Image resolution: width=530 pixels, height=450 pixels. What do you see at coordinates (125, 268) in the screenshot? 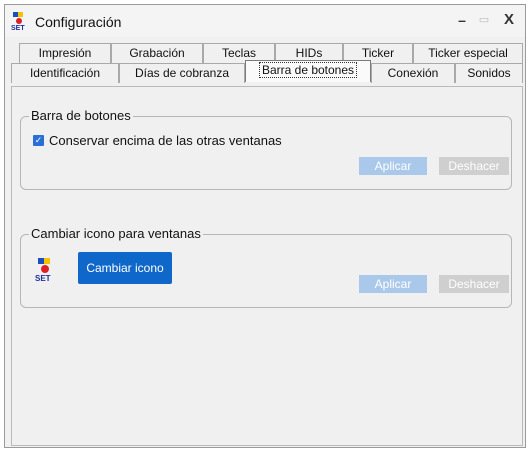
I see `change-icon-button: Cambiar icono` at bounding box center [125, 268].